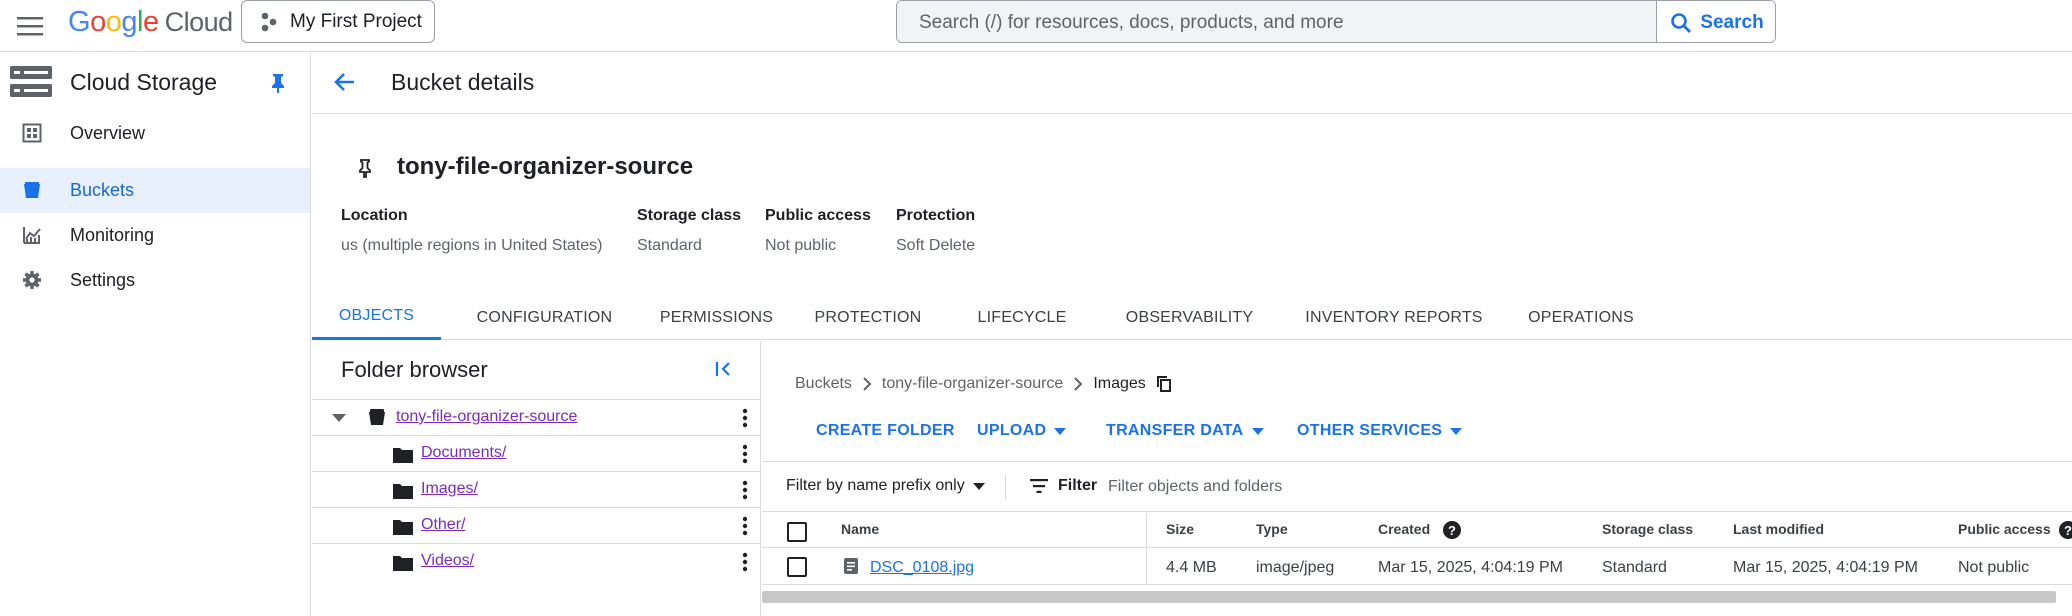 The height and width of the screenshot is (616, 2072). I want to click on create-folder-button: CREATE FOLDER, so click(885, 431).